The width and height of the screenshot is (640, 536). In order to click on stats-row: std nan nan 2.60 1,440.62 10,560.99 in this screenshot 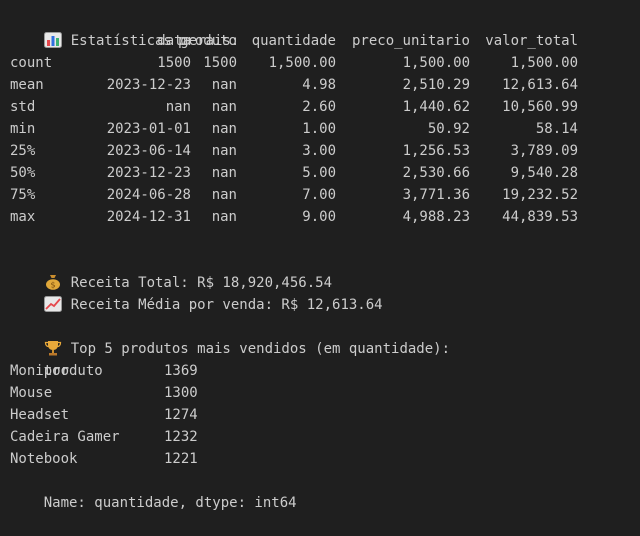, I will do `click(325, 107)`.